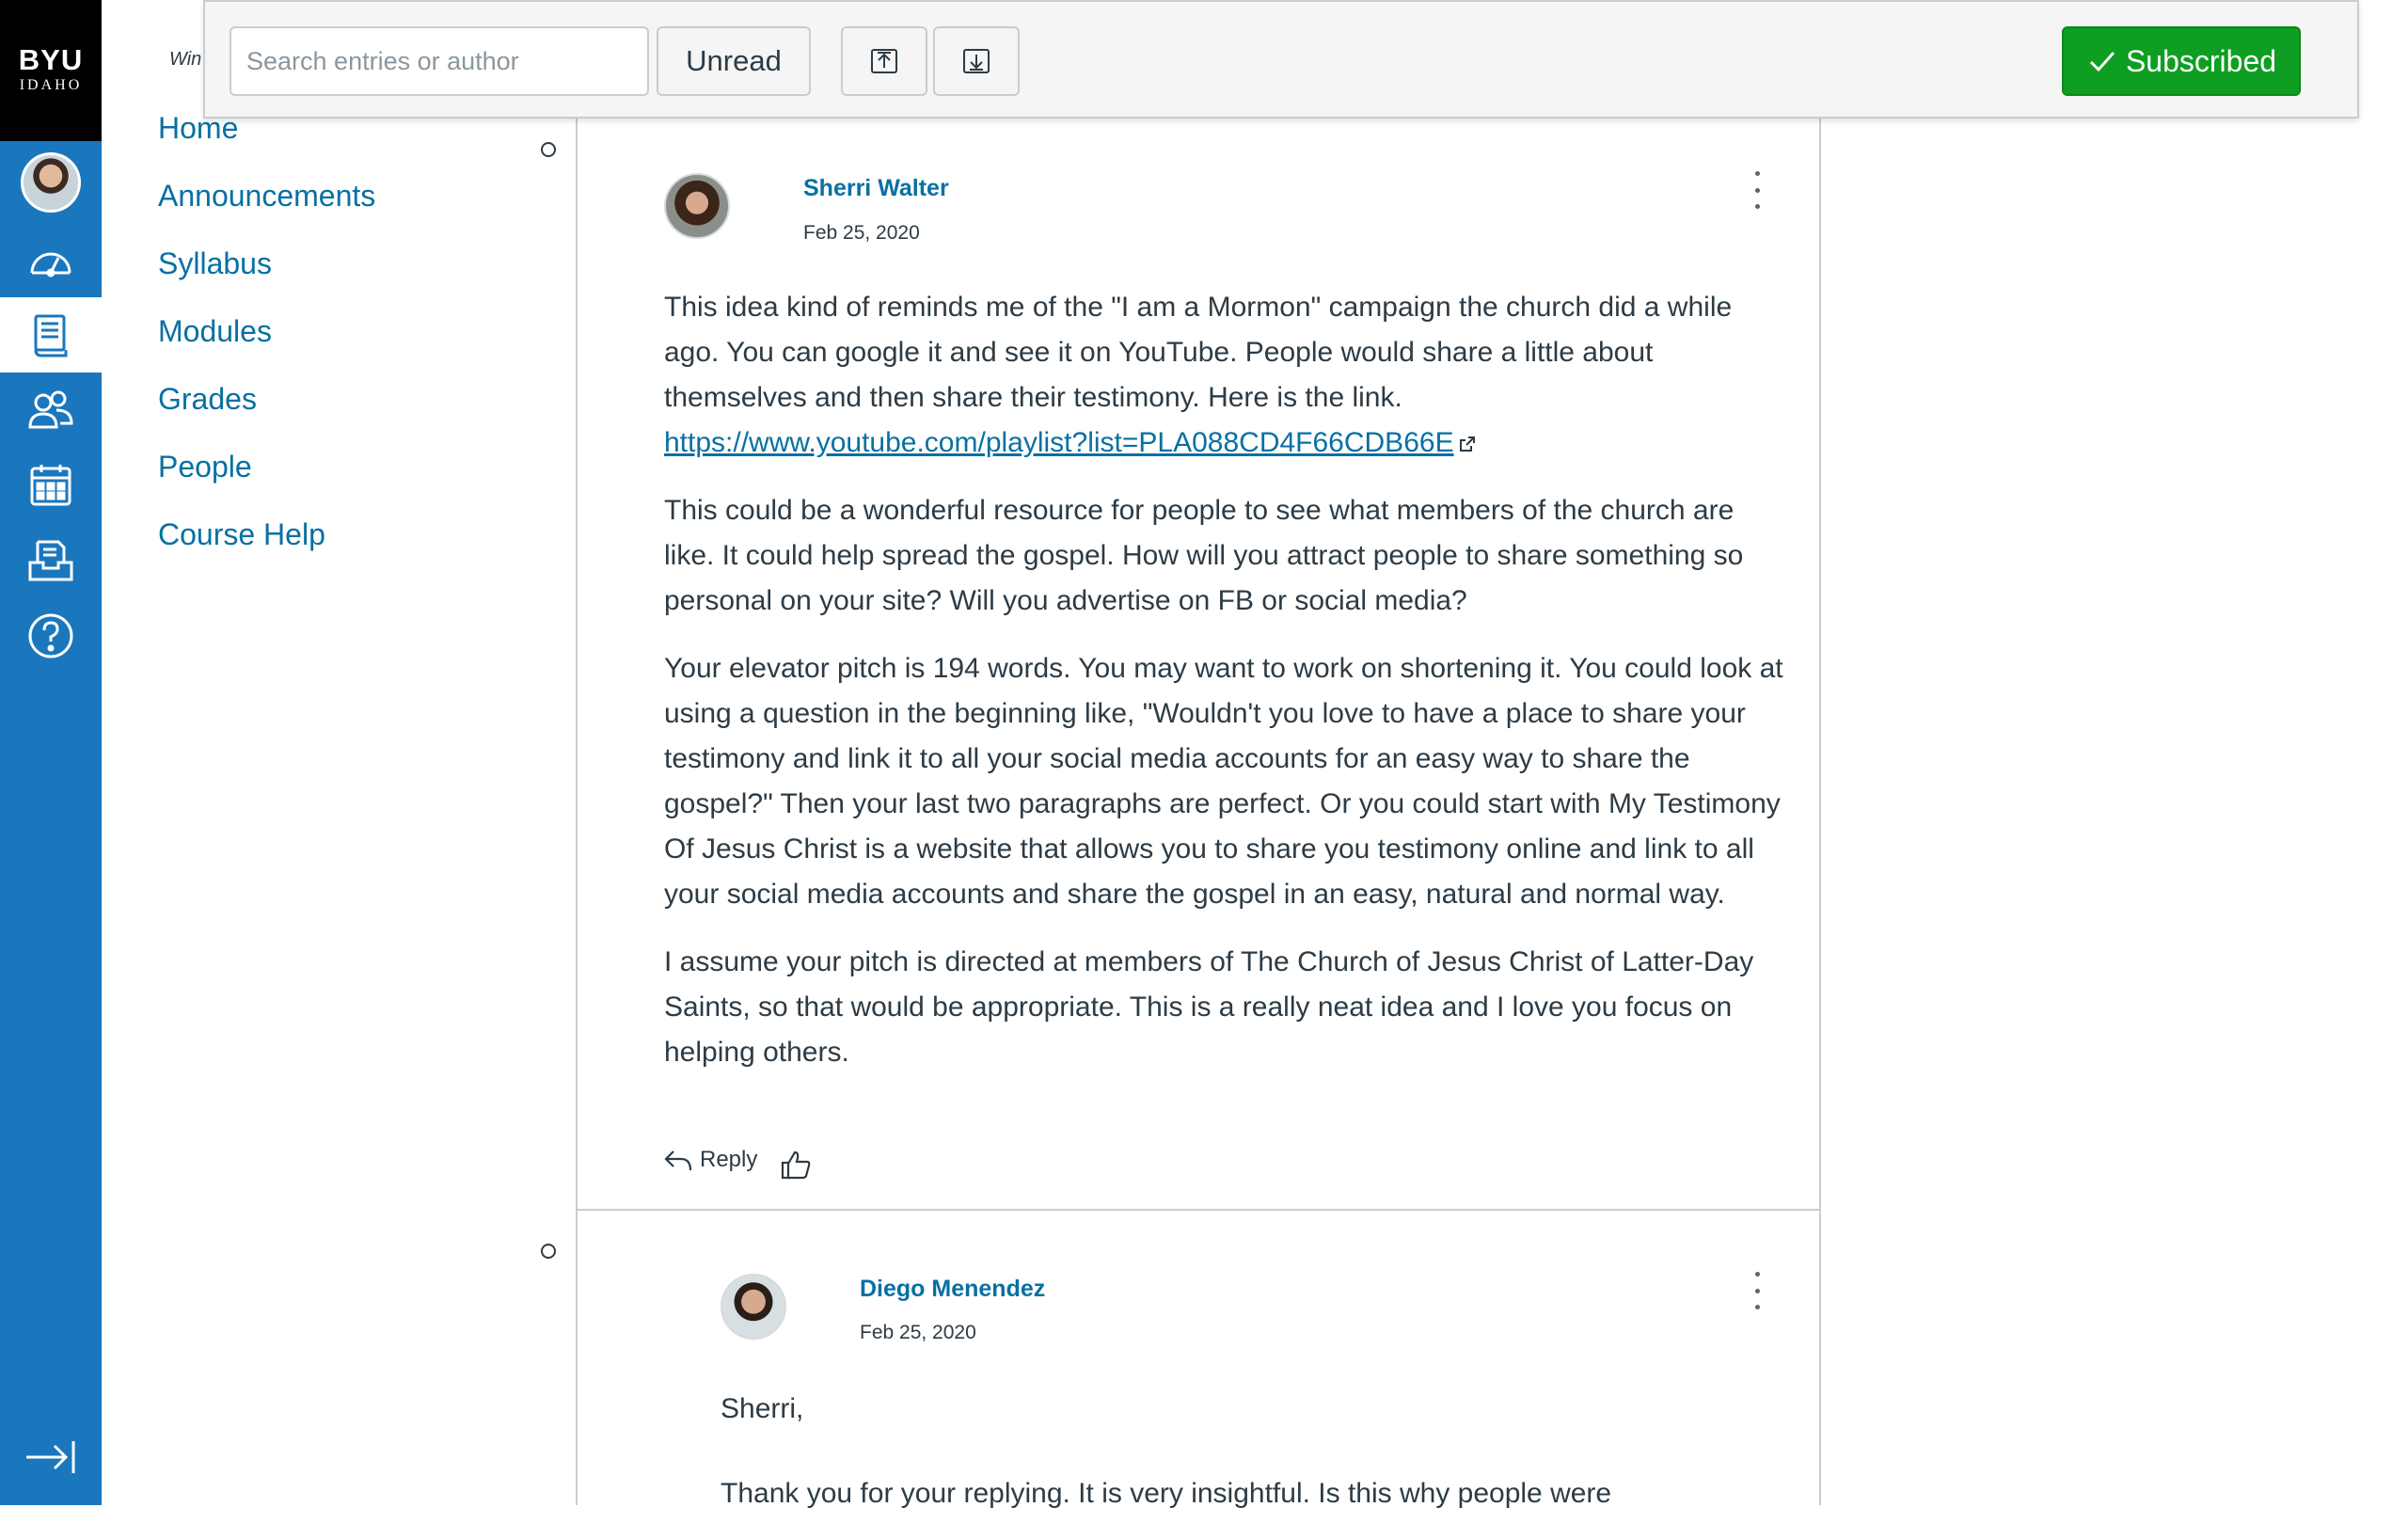 This screenshot has width=2408, height=1539. I want to click on course-nav-syllabus: Syllabus, so click(215, 263).